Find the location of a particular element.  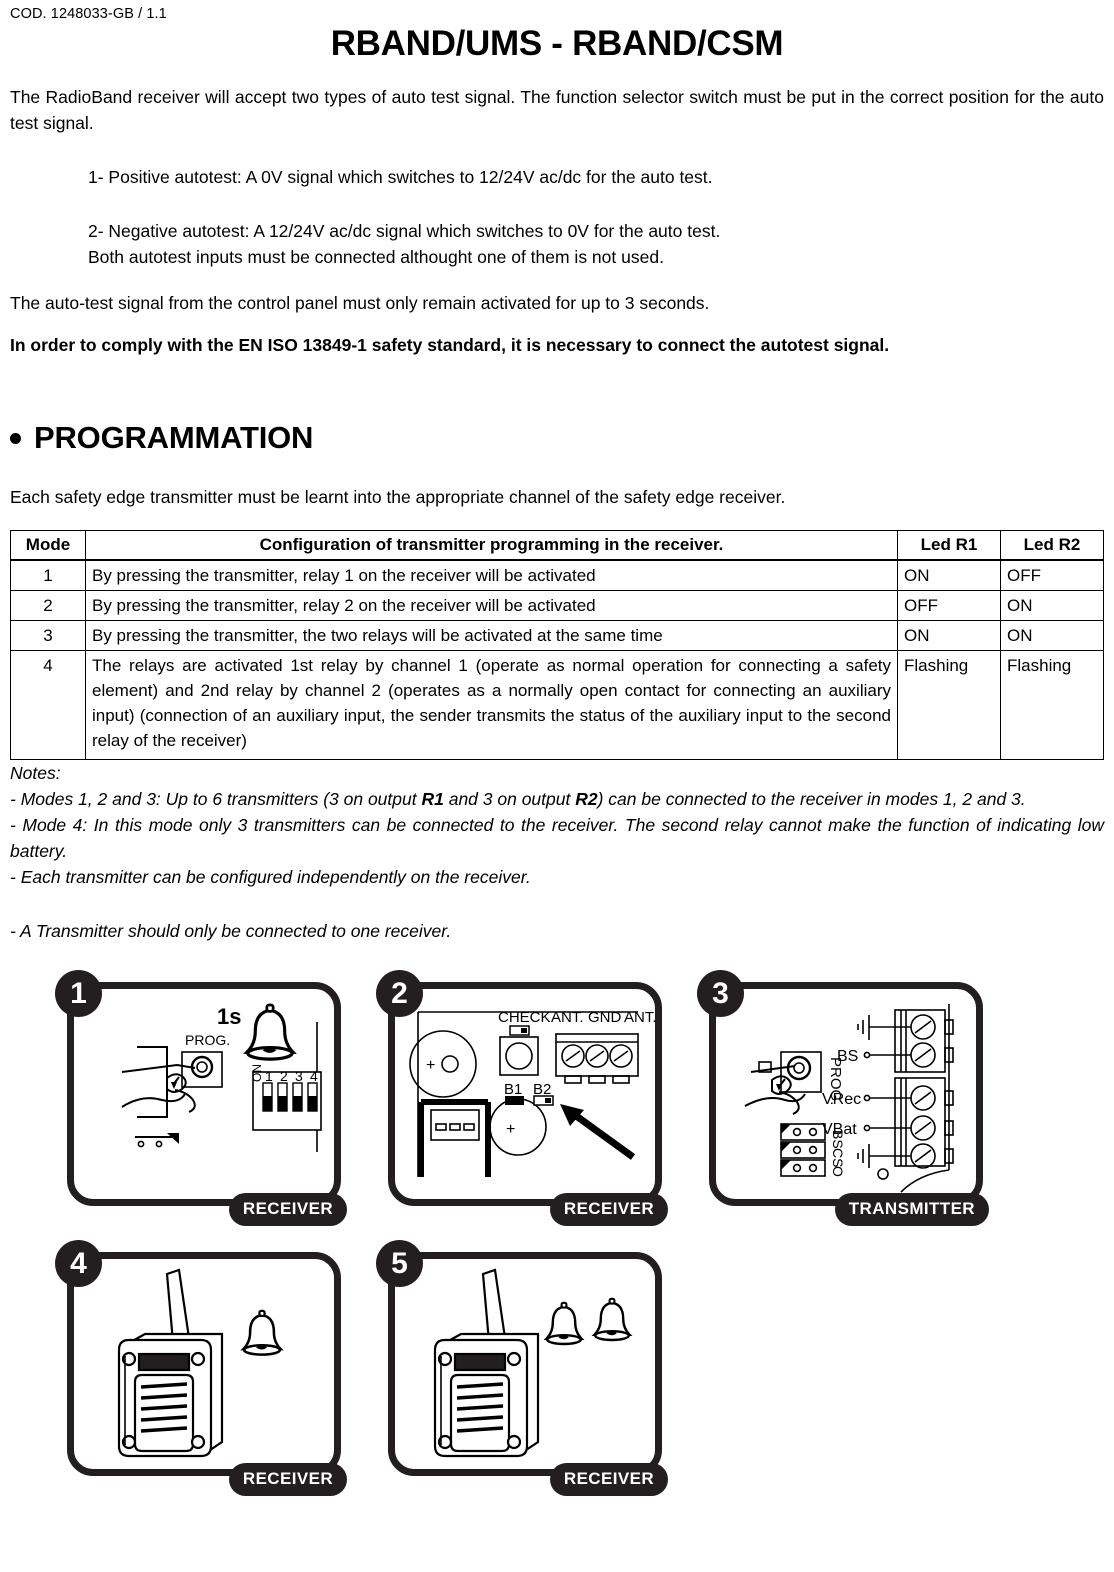

panel-artwork-device-one-bell is located at coordinates (204, 1364).